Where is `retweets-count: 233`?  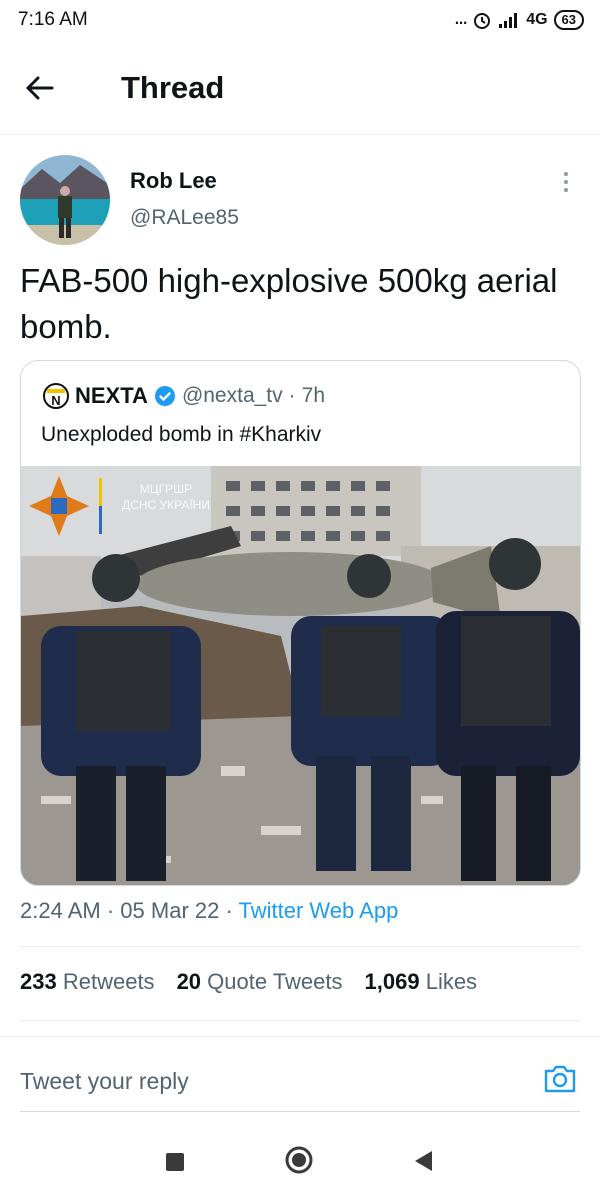 retweets-count: 233 is located at coordinates (38, 981).